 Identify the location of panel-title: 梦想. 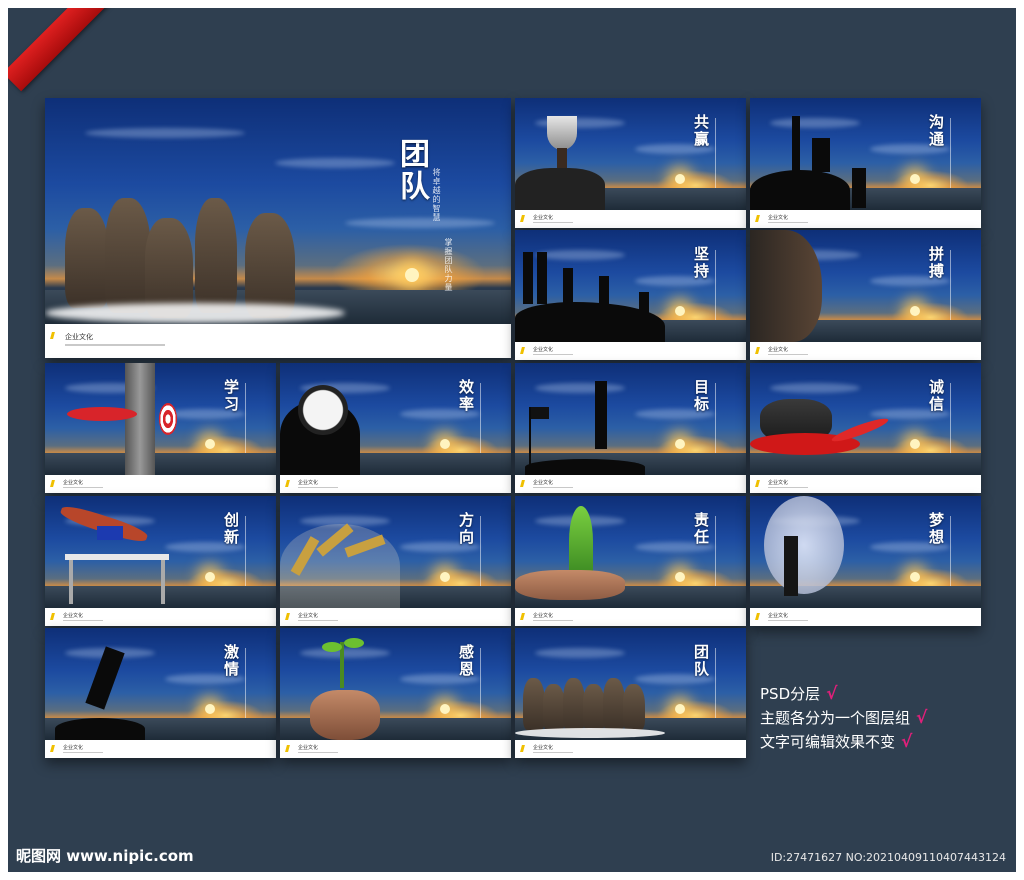
(936, 529).